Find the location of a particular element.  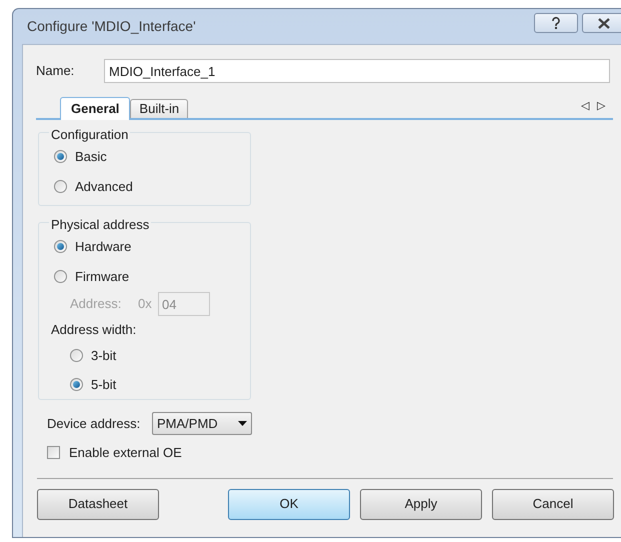

radio-label: 5-bit is located at coordinates (103, 385).